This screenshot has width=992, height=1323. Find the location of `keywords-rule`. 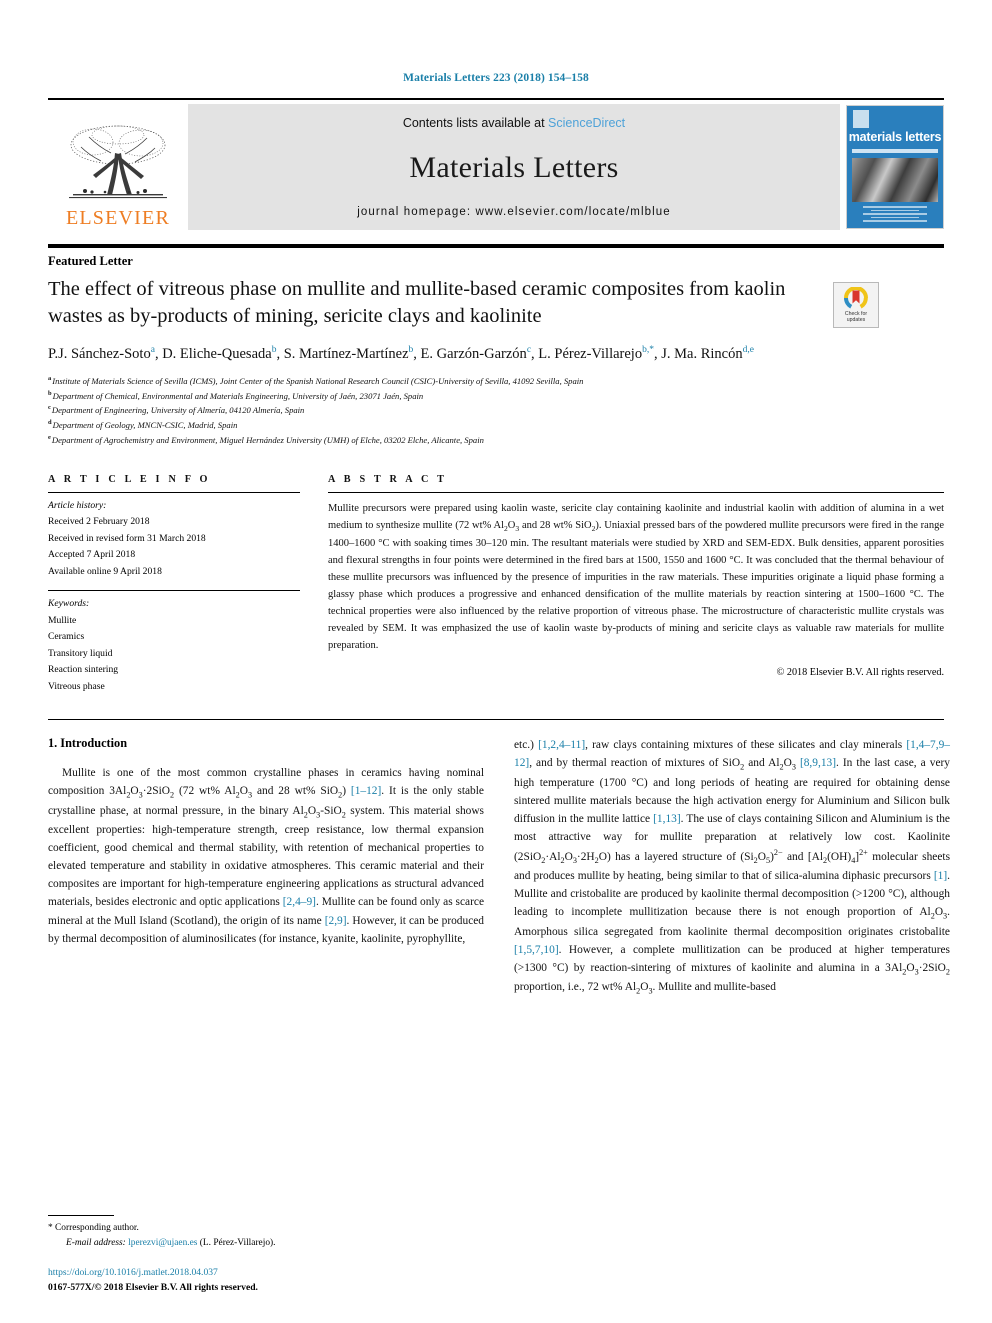

keywords-rule is located at coordinates (174, 591).